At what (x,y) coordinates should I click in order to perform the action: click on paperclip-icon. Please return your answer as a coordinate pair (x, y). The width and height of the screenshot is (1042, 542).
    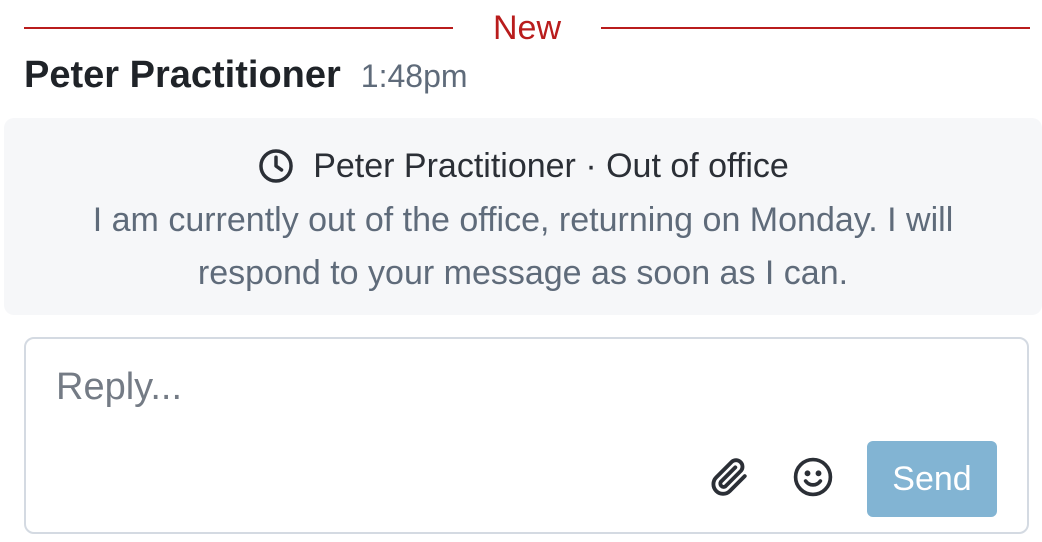
    Looking at the image, I should click on (729, 479).